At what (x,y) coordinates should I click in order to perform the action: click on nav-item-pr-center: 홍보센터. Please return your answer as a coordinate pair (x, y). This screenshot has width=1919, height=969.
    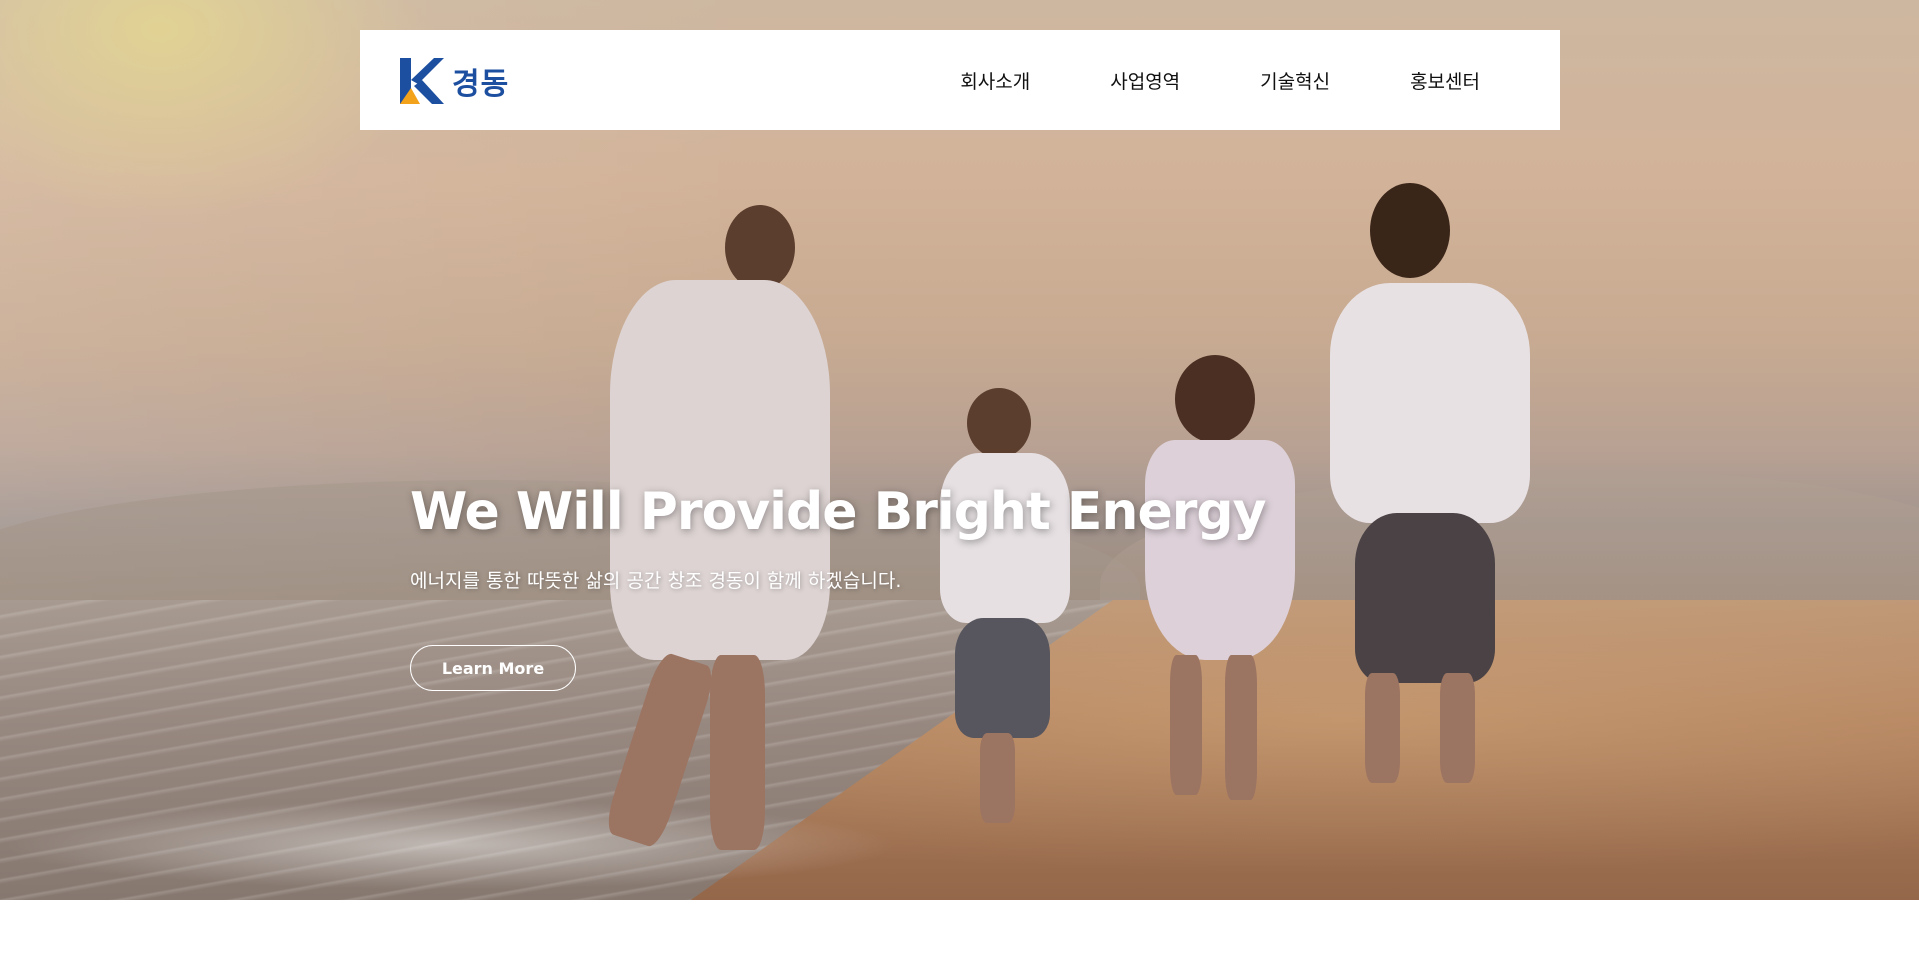
    Looking at the image, I should click on (1445, 80).